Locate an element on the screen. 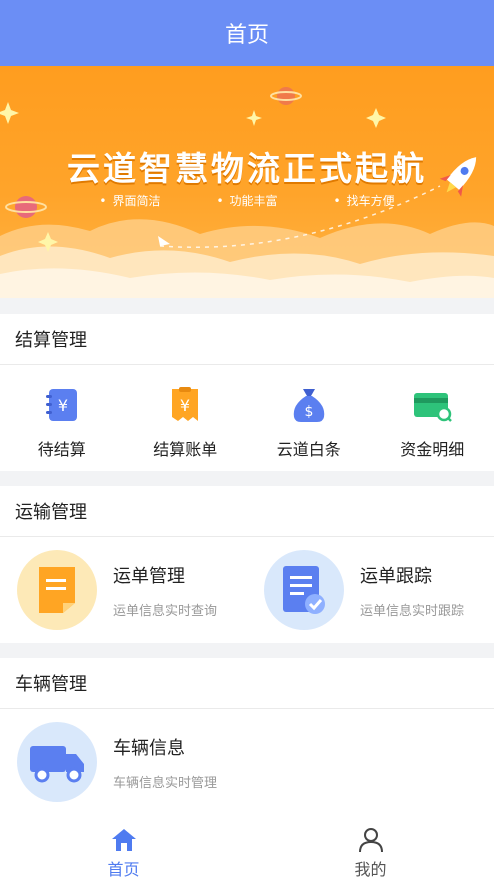 This screenshot has width=494, height=883. section-title: 运输管理 is located at coordinates (247, 511).